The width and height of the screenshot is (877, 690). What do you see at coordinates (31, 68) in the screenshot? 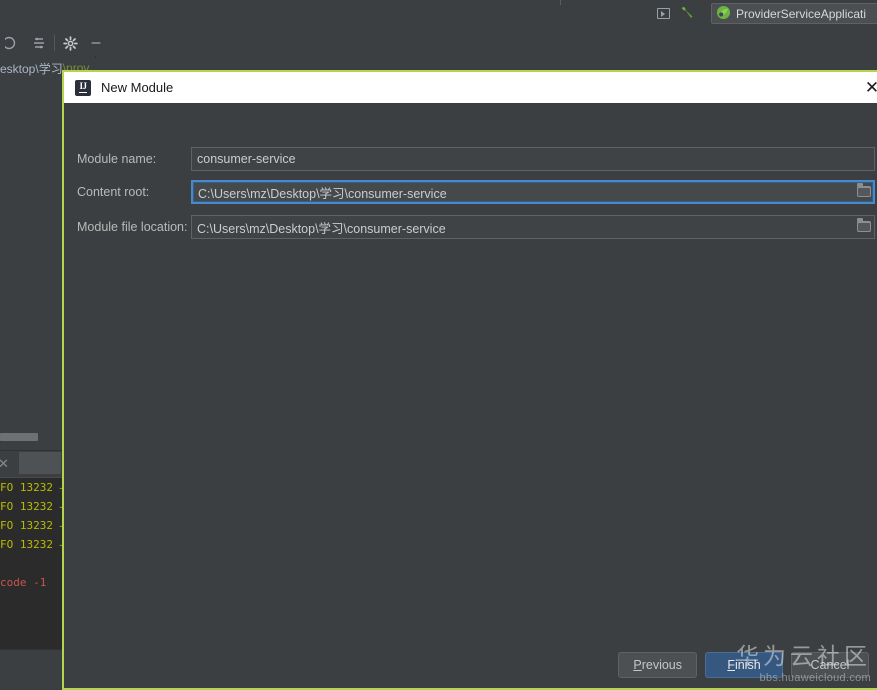
I see `breadcrumb-path: esktop\学习` at bounding box center [31, 68].